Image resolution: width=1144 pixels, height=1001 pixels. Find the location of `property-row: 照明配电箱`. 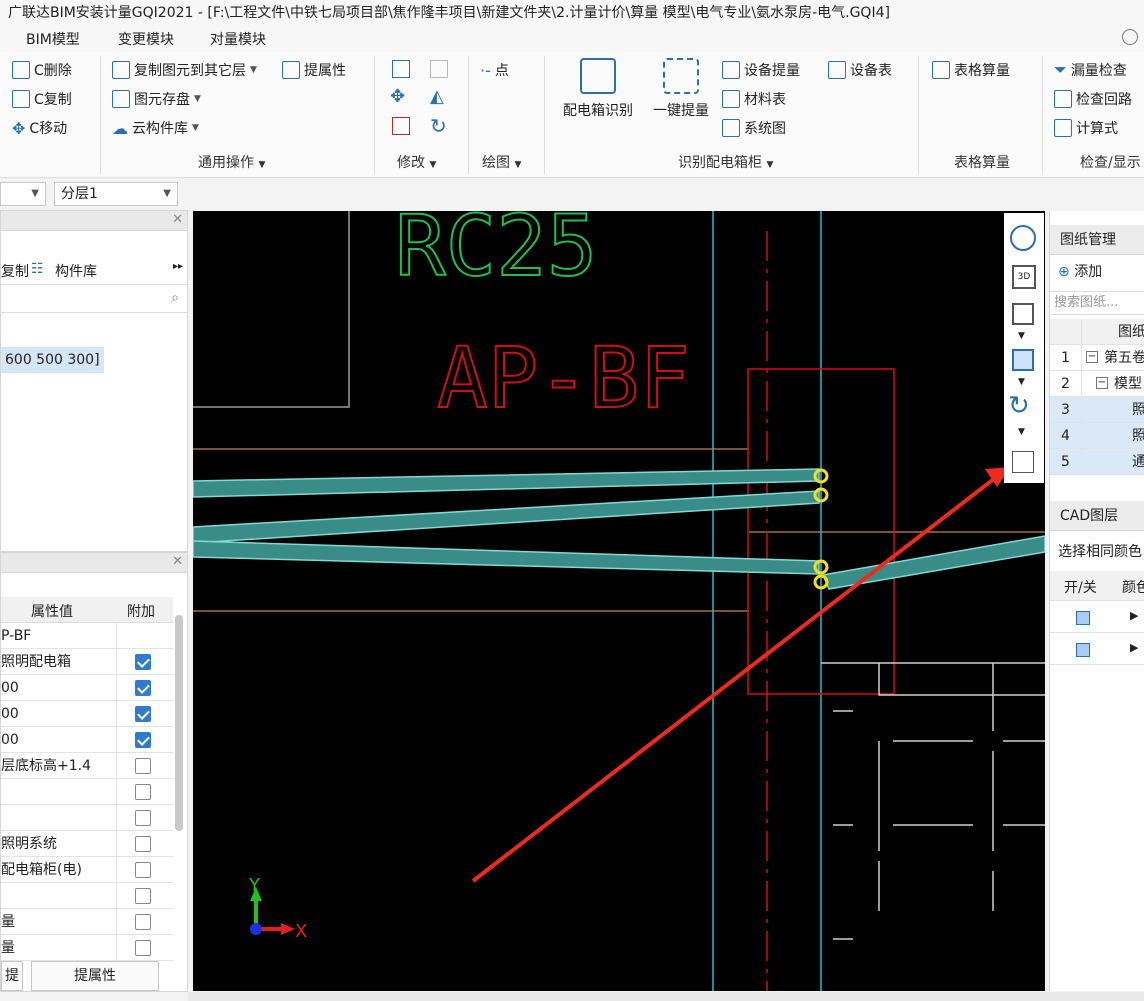

property-row: 照明配电箱 is located at coordinates (87, 662).